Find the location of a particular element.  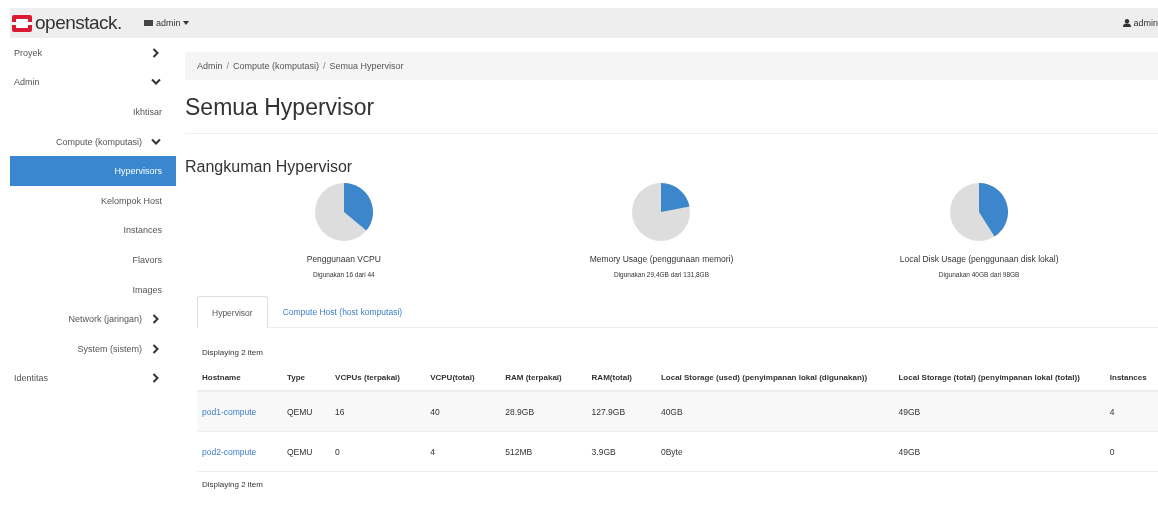

sidebar-item: Ikhtisar is located at coordinates (91, 112).